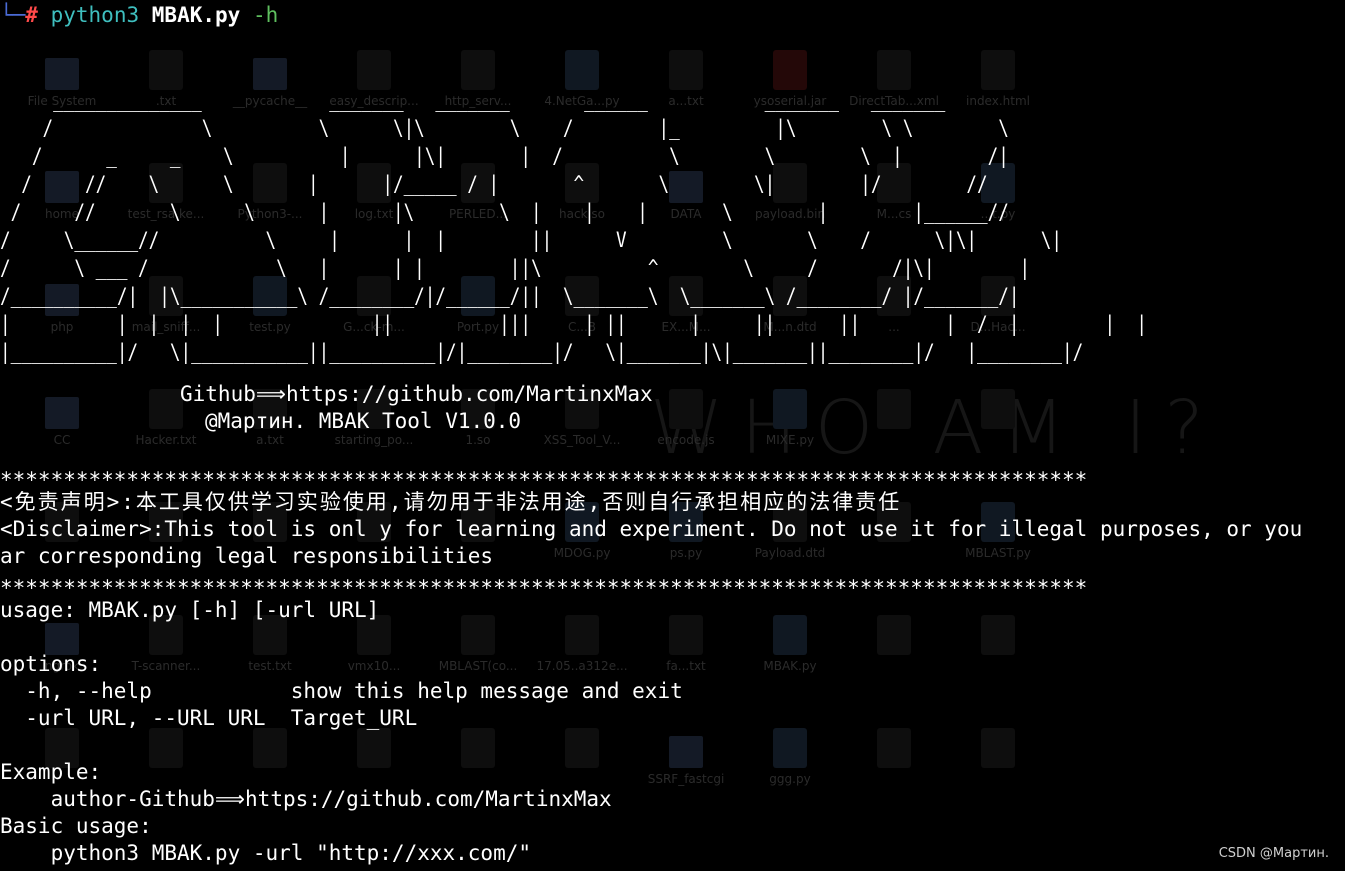 The image size is (1345, 871). I want to click on prompt-root-hash: #, so click(31, 15).